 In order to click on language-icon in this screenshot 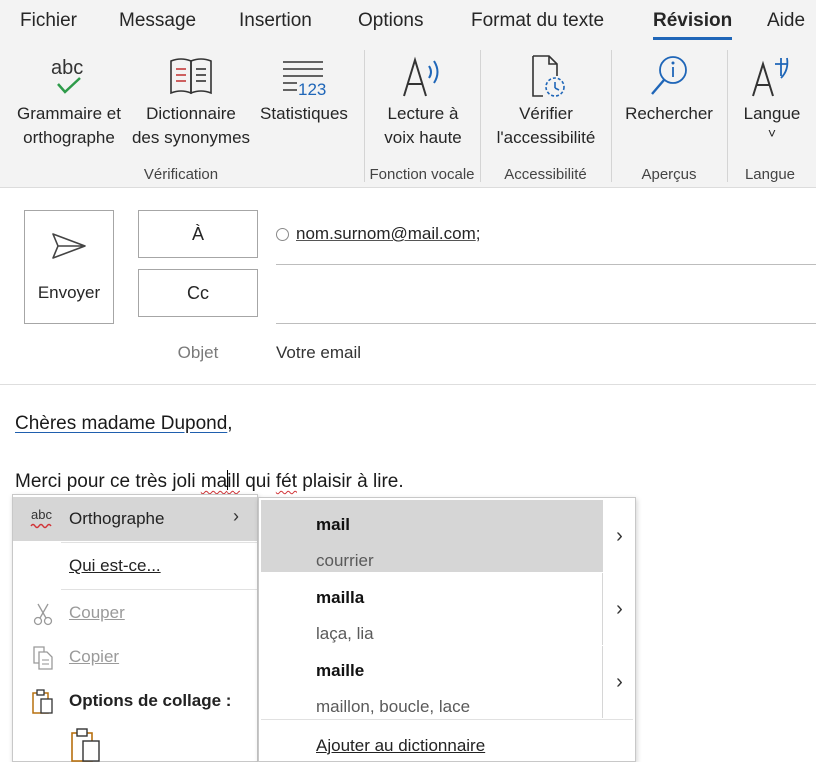, I will do `click(772, 76)`.